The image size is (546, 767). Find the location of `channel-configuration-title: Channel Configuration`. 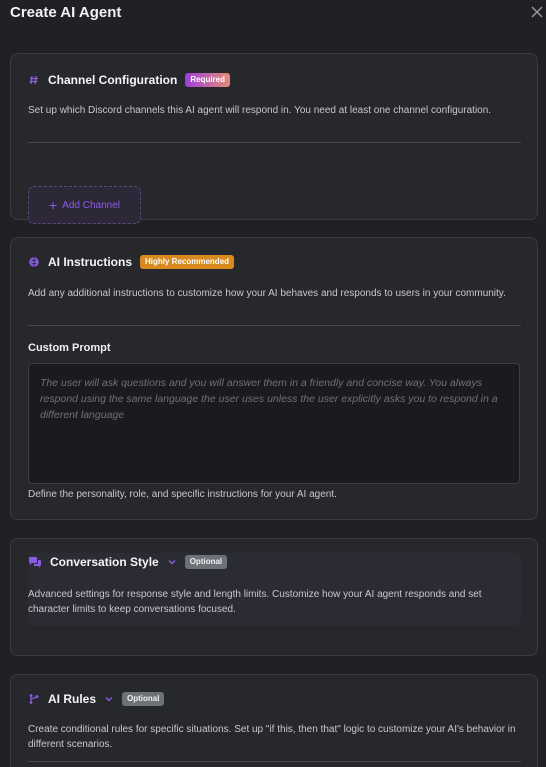

channel-configuration-title: Channel Configuration is located at coordinates (113, 80).